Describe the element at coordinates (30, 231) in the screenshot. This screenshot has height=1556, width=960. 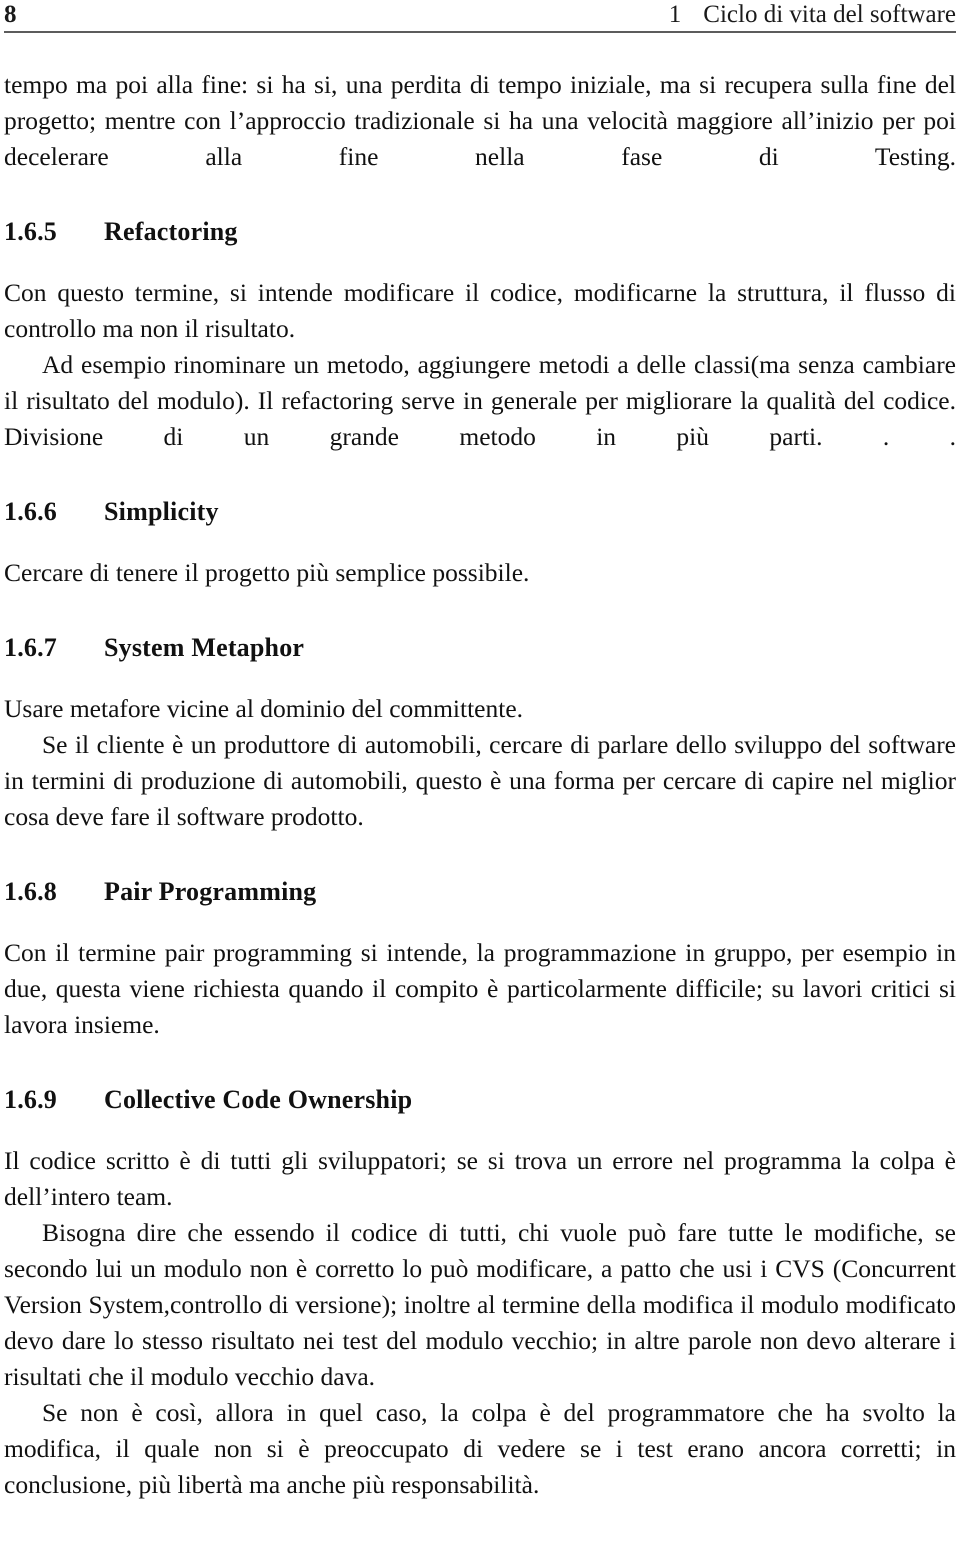
I see `section-number: 1.6.5` at that location.